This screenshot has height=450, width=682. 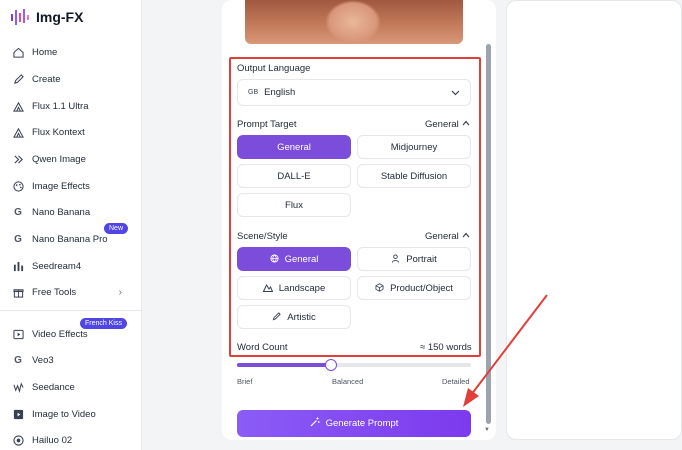 I want to click on sidebar-item-label: Nano Banana, so click(x=61, y=212).